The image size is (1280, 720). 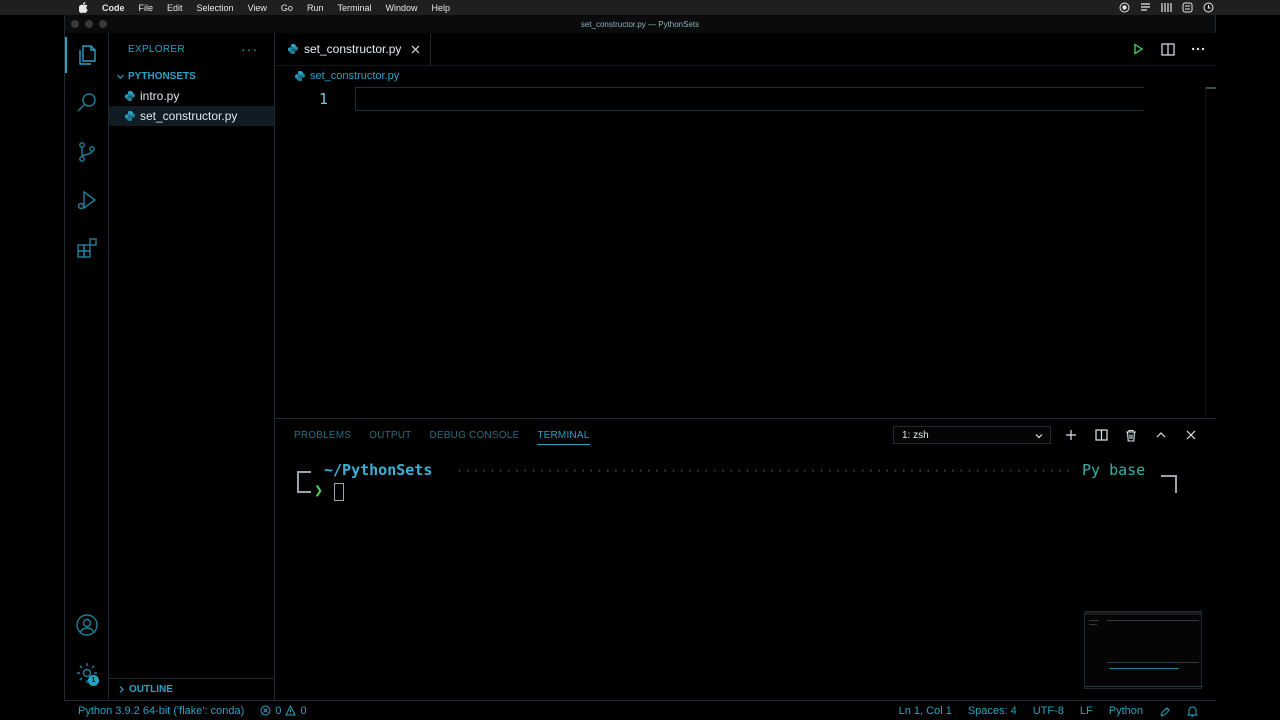 I want to click on indentation-status: Spaces: 4, so click(x=992, y=711).